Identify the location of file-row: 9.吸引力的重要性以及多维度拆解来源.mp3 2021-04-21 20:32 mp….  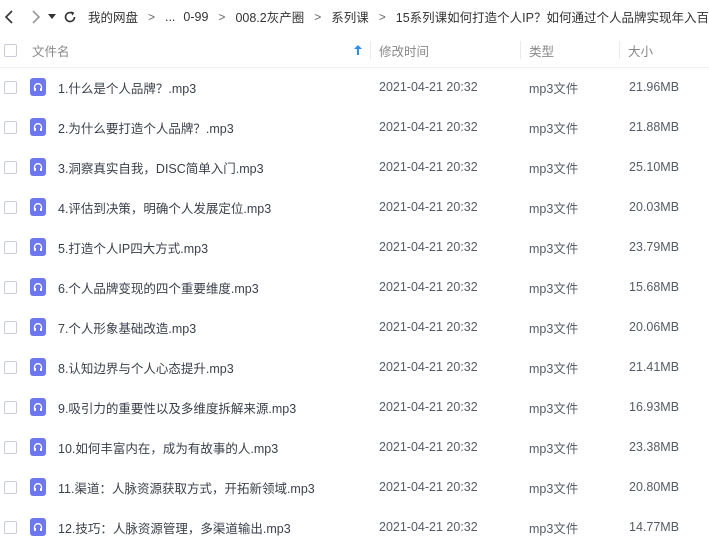
(354, 407).